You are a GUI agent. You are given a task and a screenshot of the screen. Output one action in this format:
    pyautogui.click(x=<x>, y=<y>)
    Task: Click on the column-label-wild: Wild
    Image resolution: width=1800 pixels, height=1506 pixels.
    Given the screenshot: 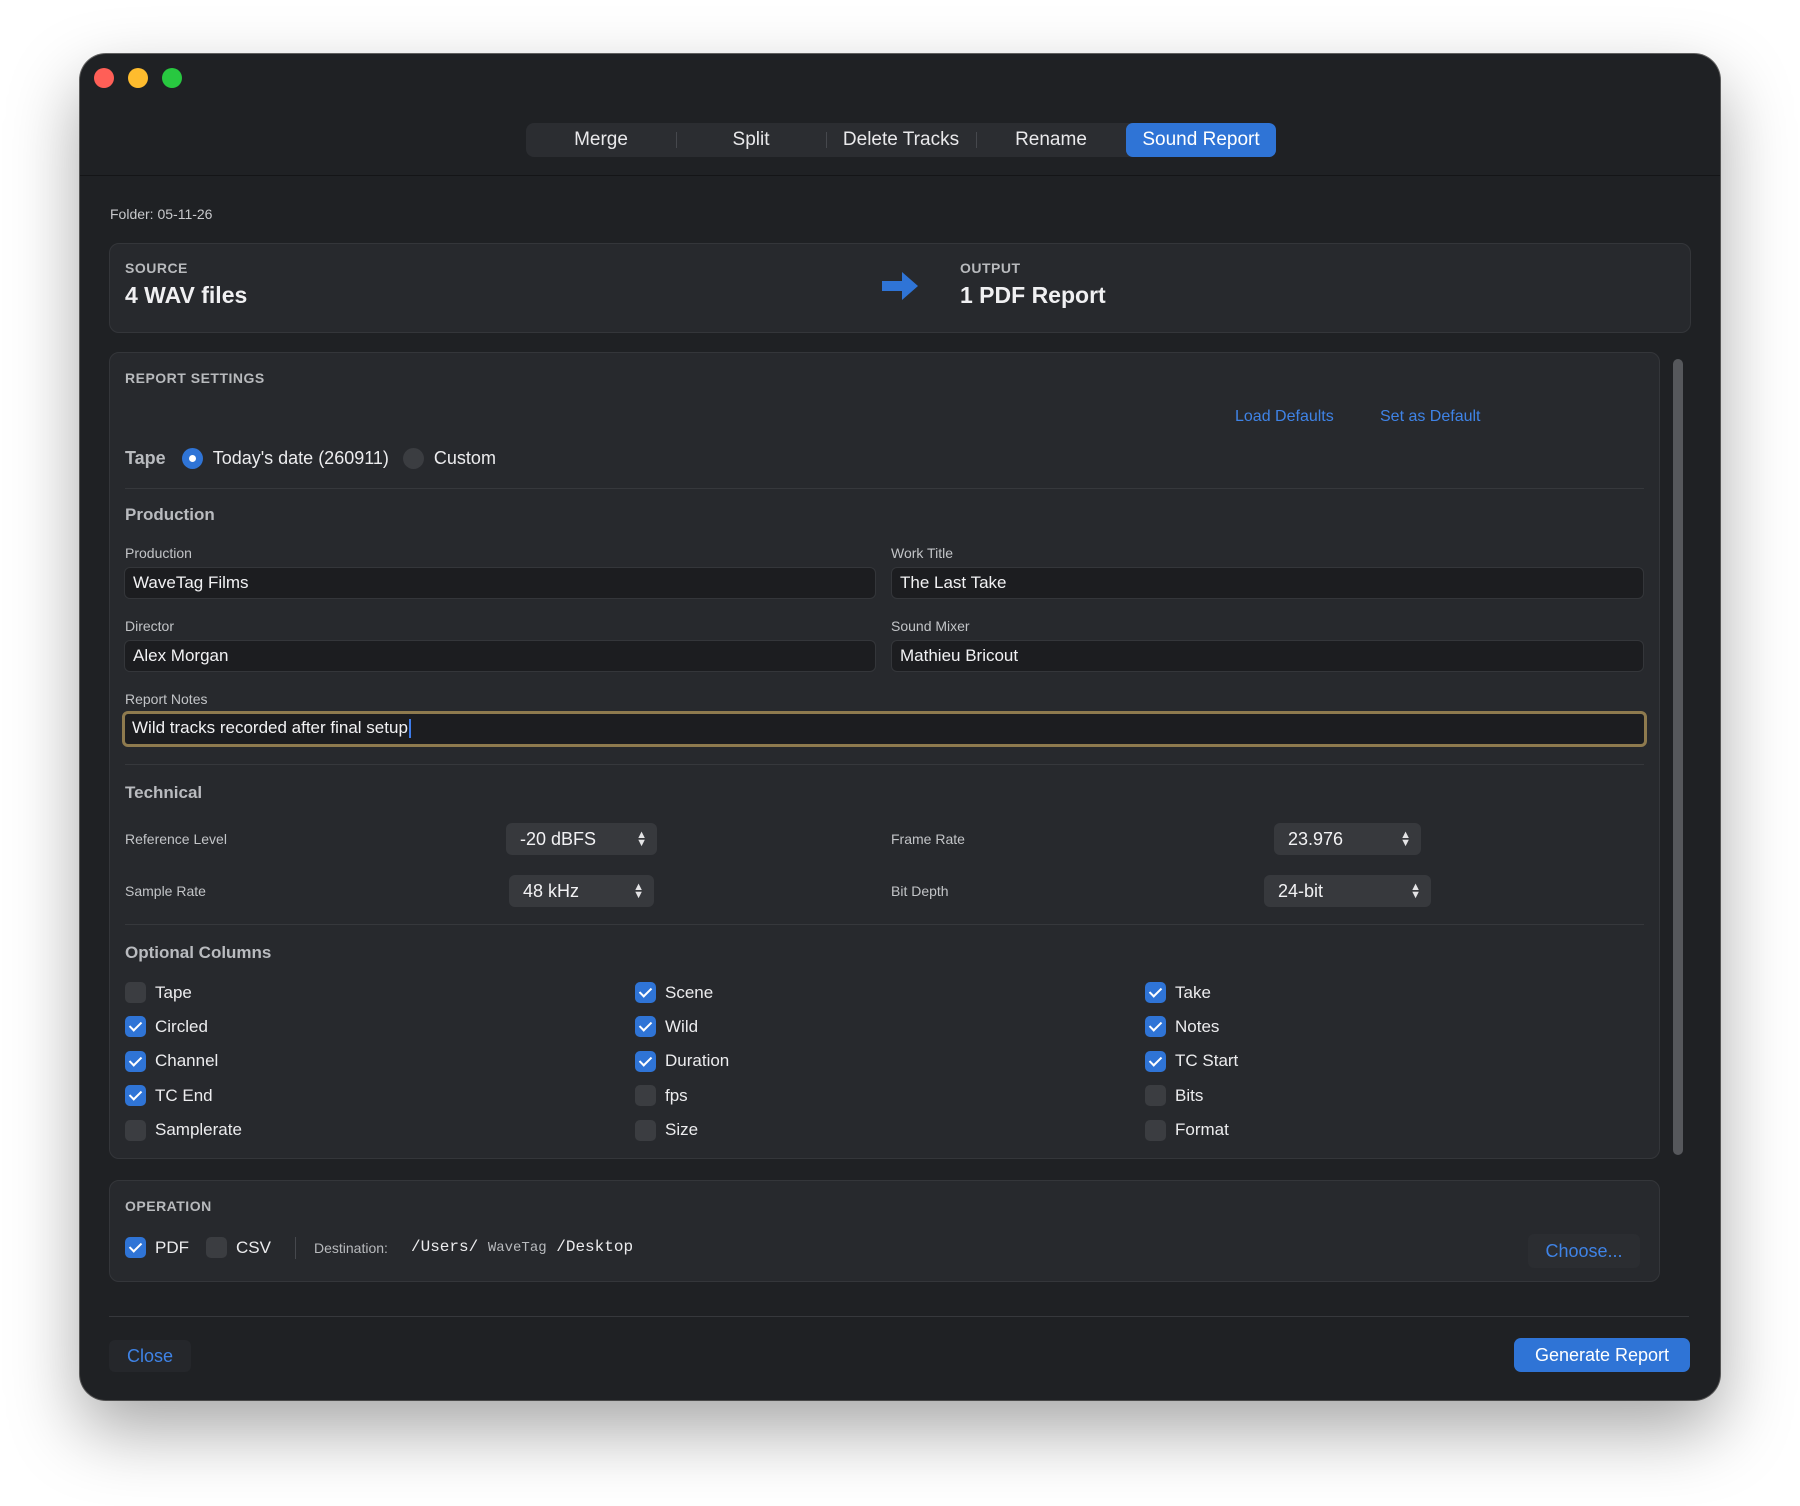 What is the action you would take?
    pyautogui.click(x=682, y=1026)
    